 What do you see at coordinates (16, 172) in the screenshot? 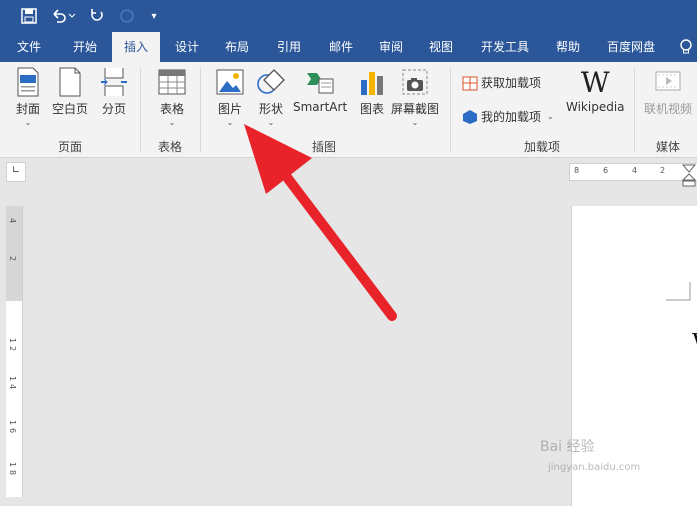
I see `tab-stop-selector: ∟` at bounding box center [16, 172].